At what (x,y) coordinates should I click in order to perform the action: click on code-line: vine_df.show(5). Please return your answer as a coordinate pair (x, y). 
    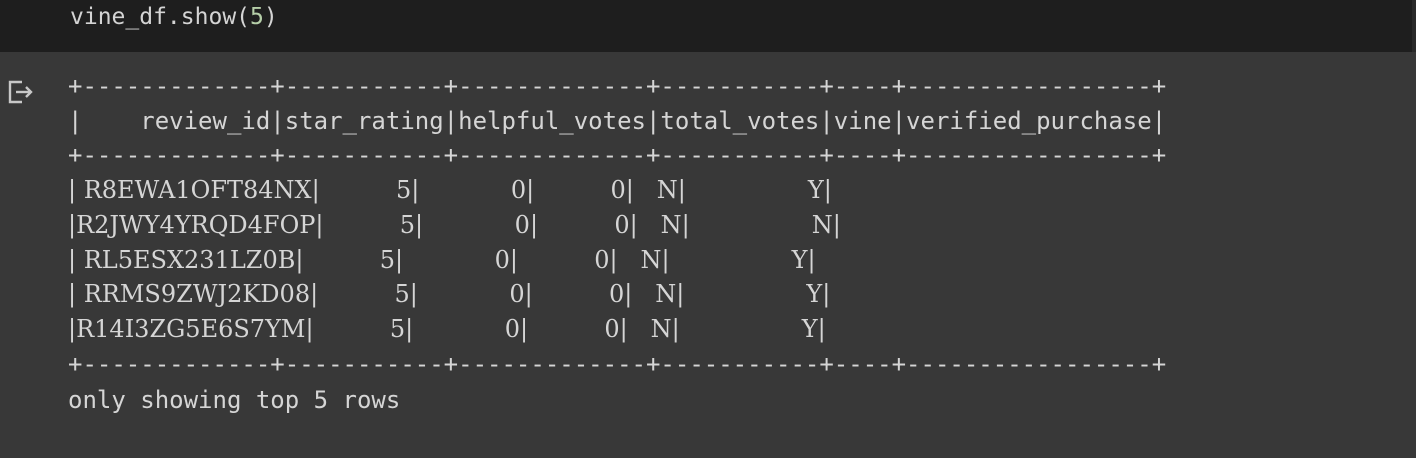
    Looking at the image, I should click on (174, 17).